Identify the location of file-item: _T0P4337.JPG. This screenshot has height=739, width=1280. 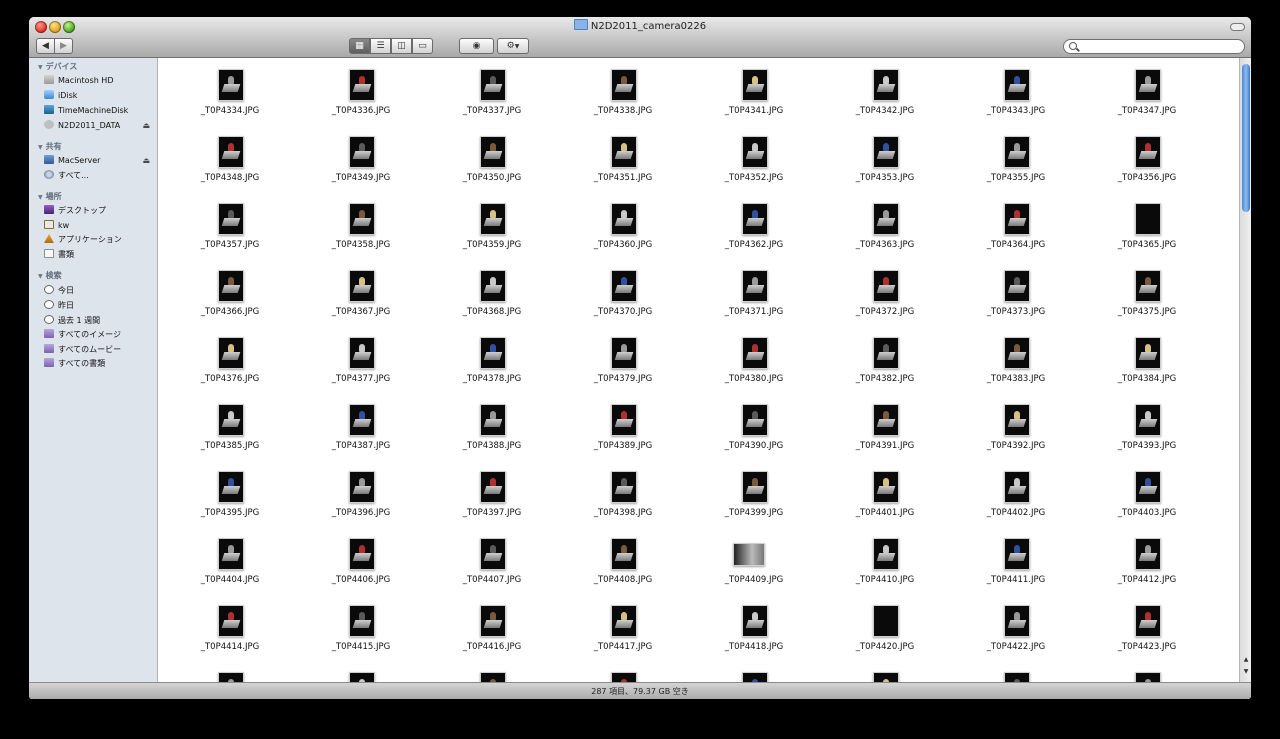
(492, 93).